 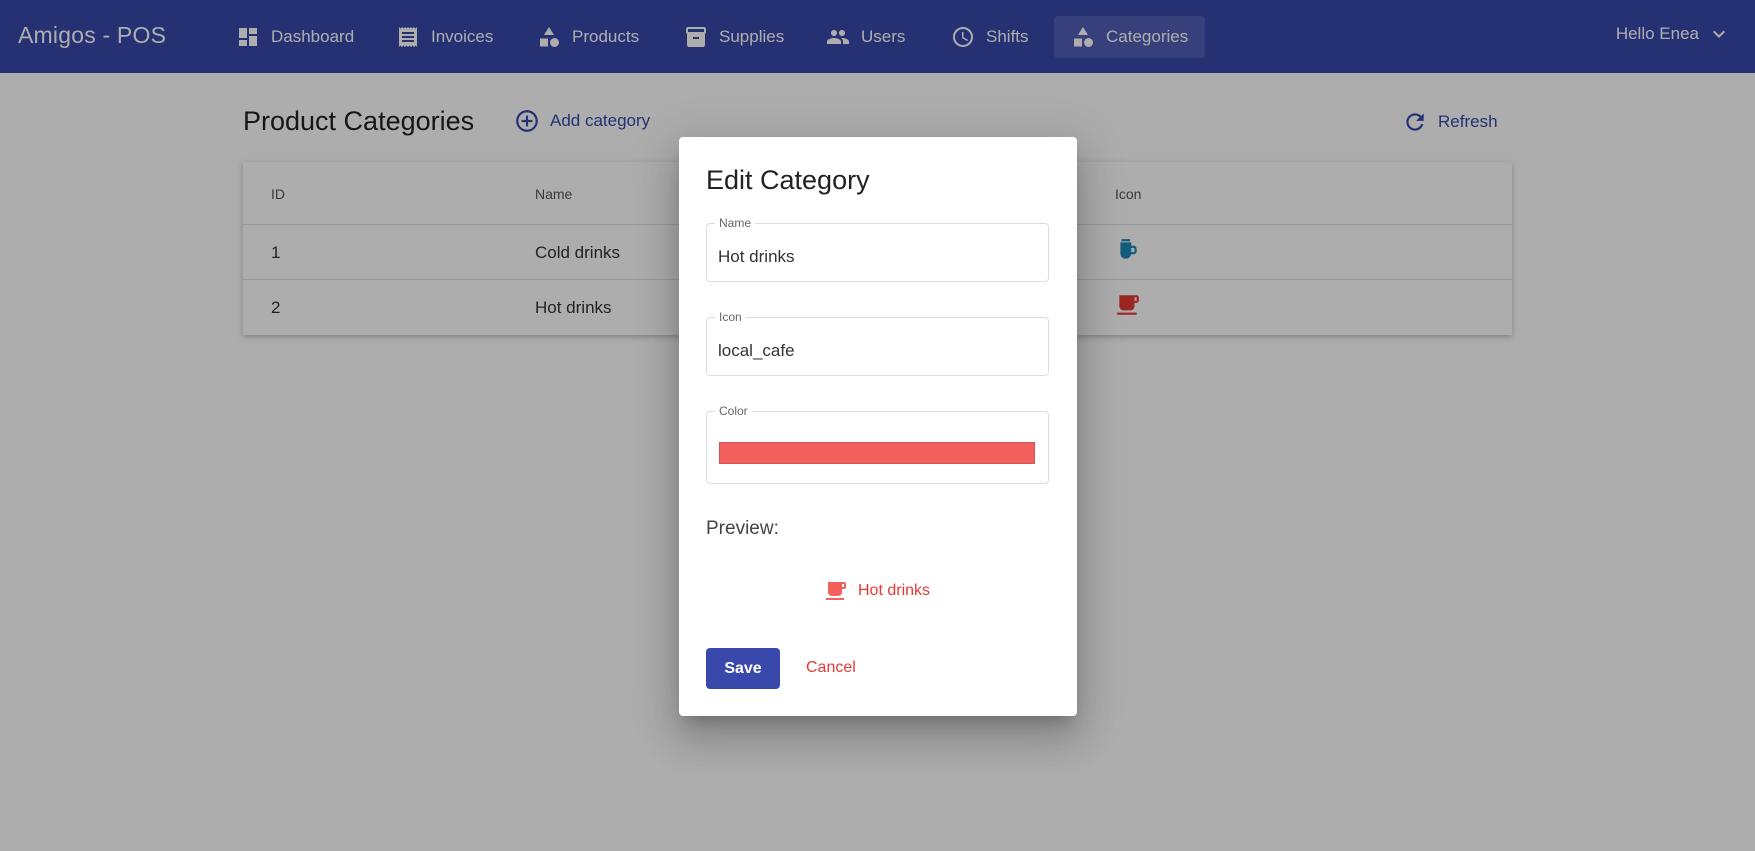 What do you see at coordinates (831, 668) in the screenshot?
I see `cancel-button: Cancel` at bounding box center [831, 668].